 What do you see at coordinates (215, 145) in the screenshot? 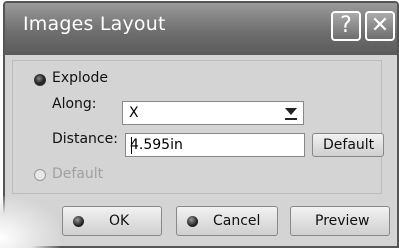
I see `distance-input: 4.595in` at bounding box center [215, 145].